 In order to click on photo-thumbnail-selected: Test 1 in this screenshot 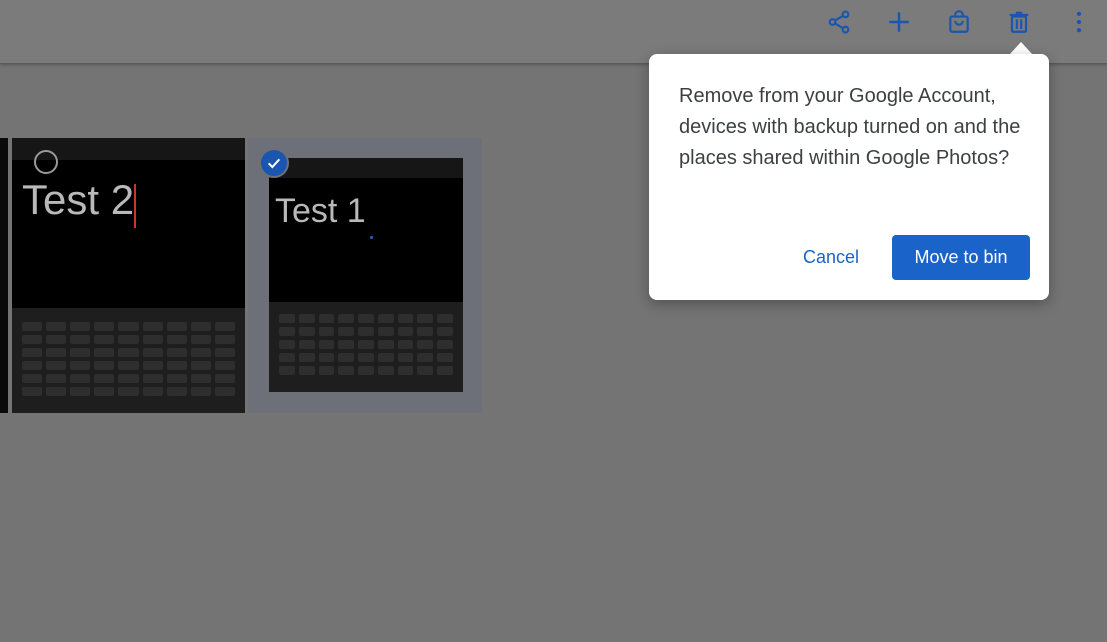, I will do `click(365, 275)`.